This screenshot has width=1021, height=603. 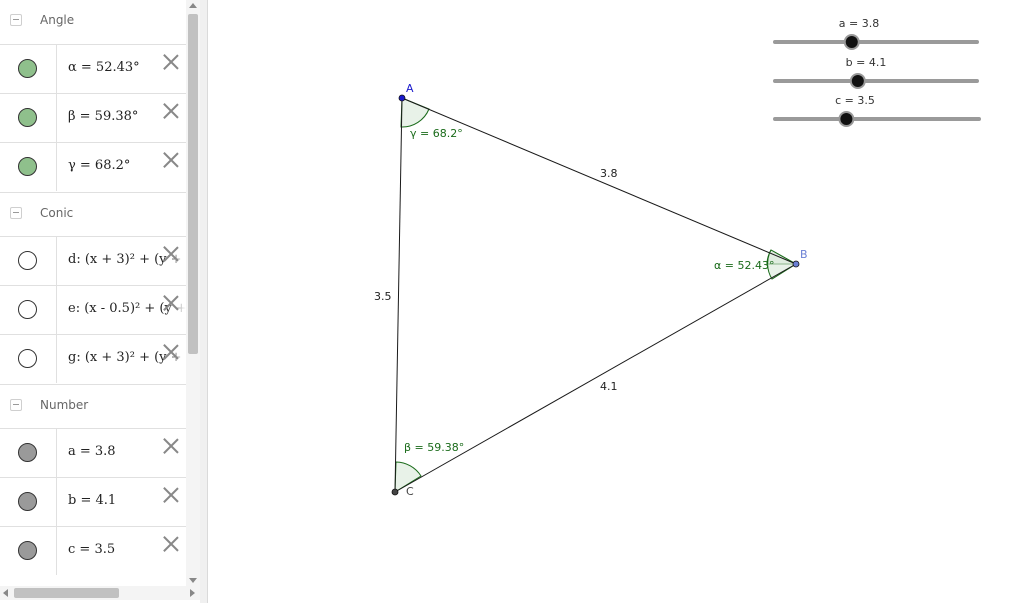 I want to click on angle-alpha-label: α = 52.43°, so click(x=744, y=265).